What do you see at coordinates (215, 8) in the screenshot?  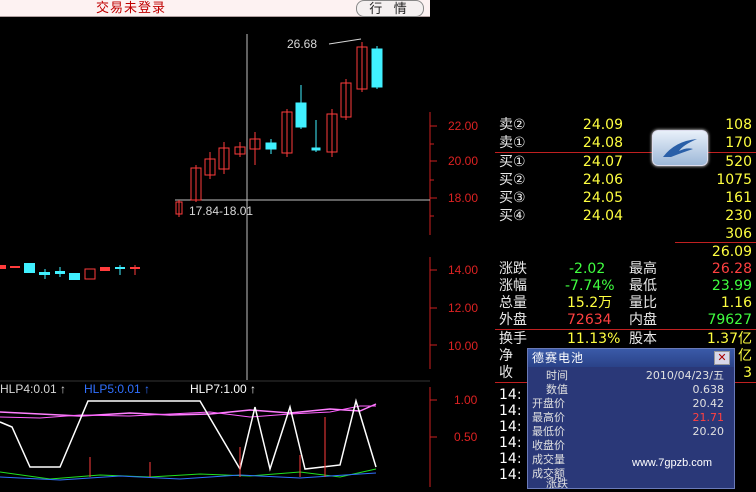 I see `top-toolbar: 交易未登录 行 情` at bounding box center [215, 8].